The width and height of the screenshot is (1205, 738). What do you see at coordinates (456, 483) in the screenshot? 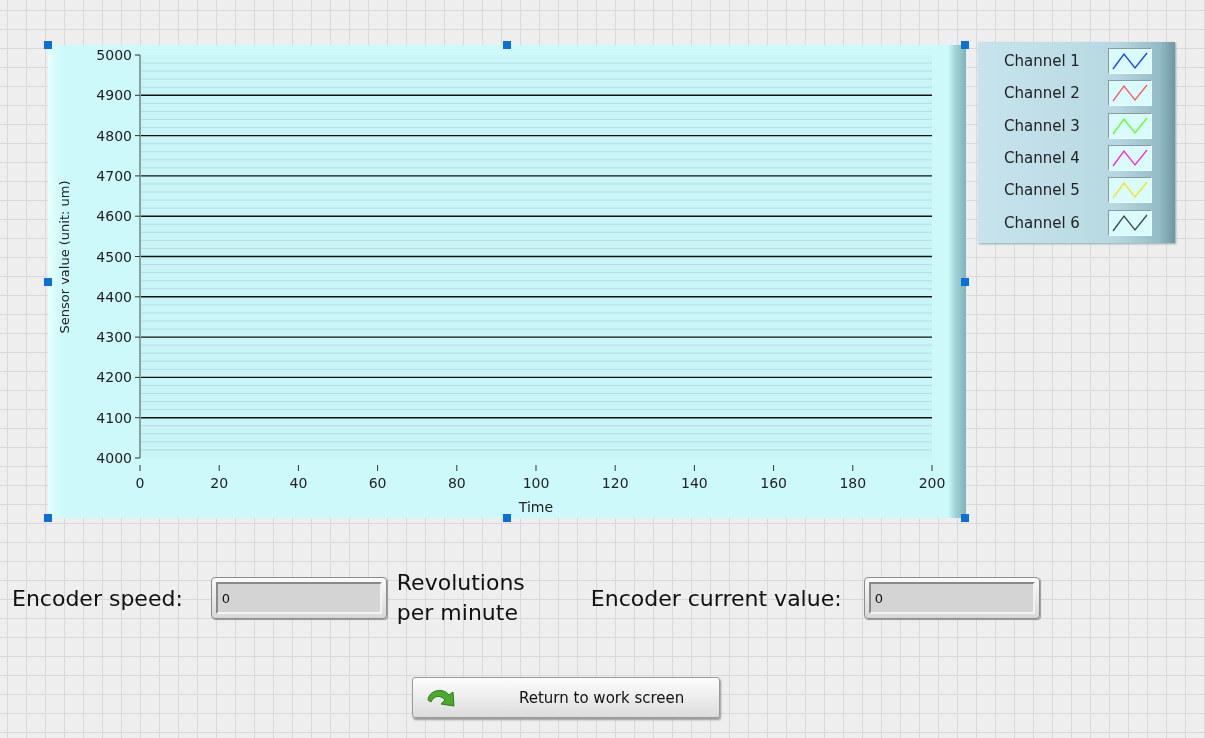
I see `x-tick-label: 80` at bounding box center [456, 483].